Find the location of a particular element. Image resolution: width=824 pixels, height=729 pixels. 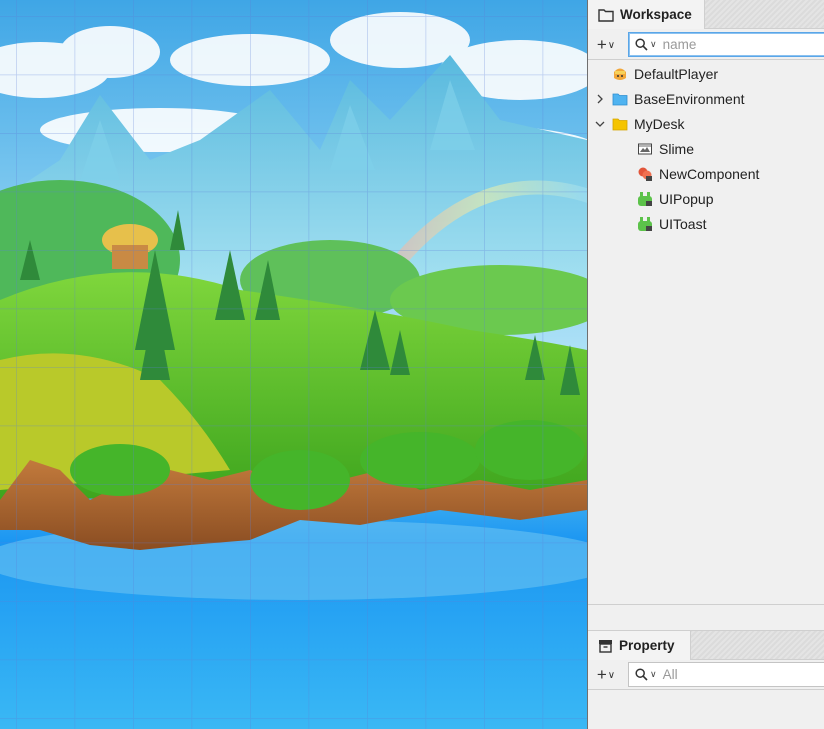

workspace-tabbar: Workspace is located at coordinates (706, 14).